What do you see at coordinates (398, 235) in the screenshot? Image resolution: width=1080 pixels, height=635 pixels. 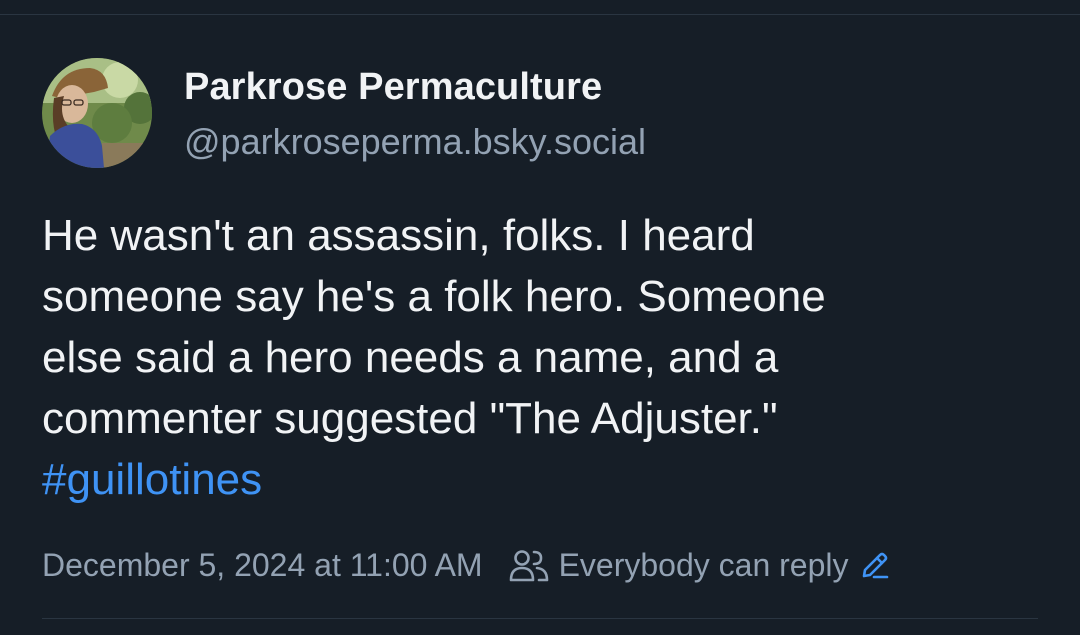 I see `post-text-line: He wasn't an assassin, folks. I heard` at bounding box center [398, 235].